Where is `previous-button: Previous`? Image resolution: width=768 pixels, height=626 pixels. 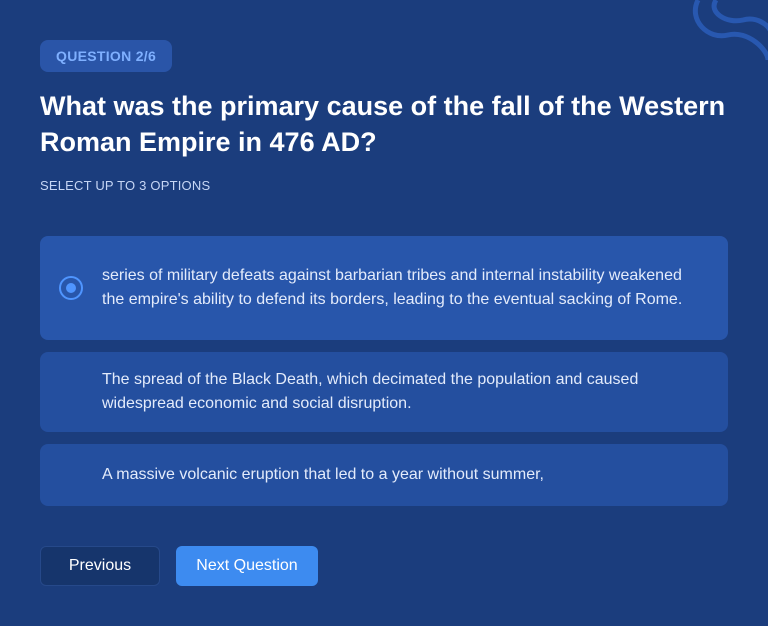 previous-button: Previous is located at coordinates (100, 566).